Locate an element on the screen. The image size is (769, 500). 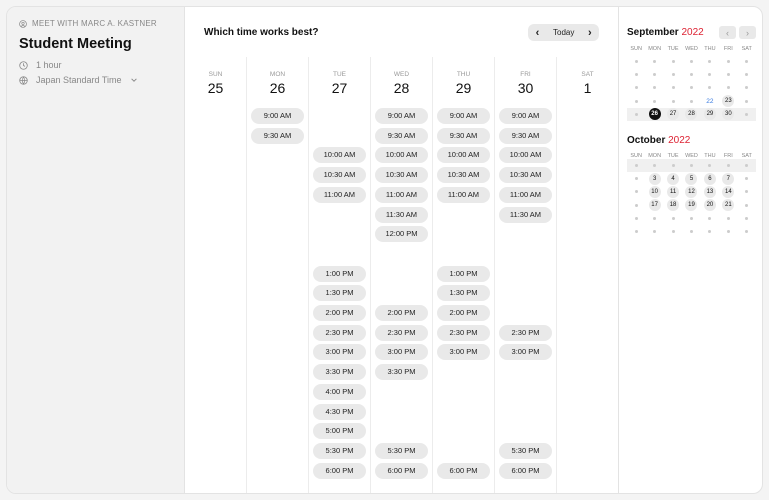
available-day: 10 is located at coordinates (654, 191).